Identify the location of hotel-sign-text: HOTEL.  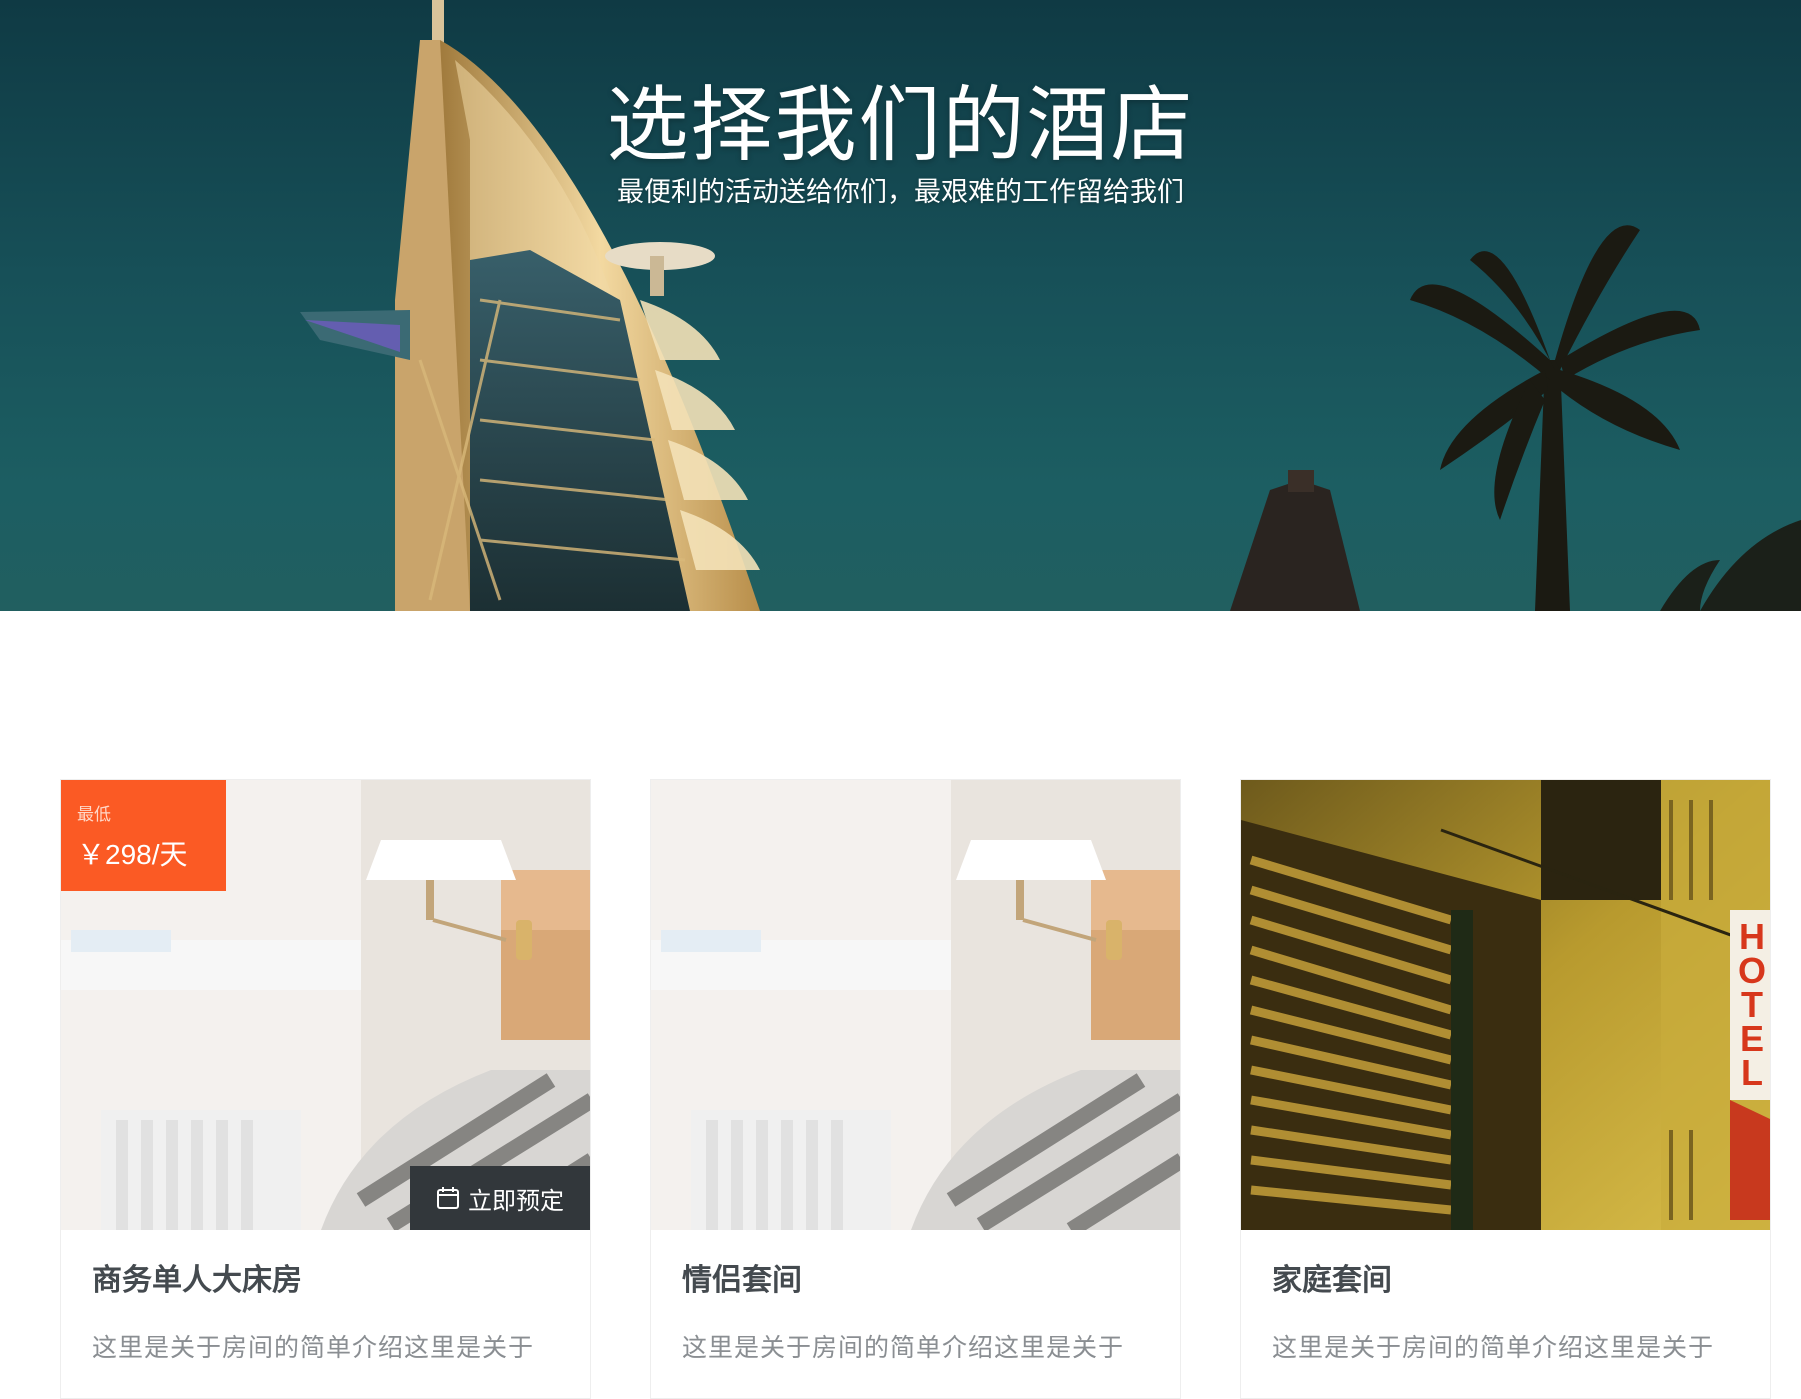
(1752, 1004).